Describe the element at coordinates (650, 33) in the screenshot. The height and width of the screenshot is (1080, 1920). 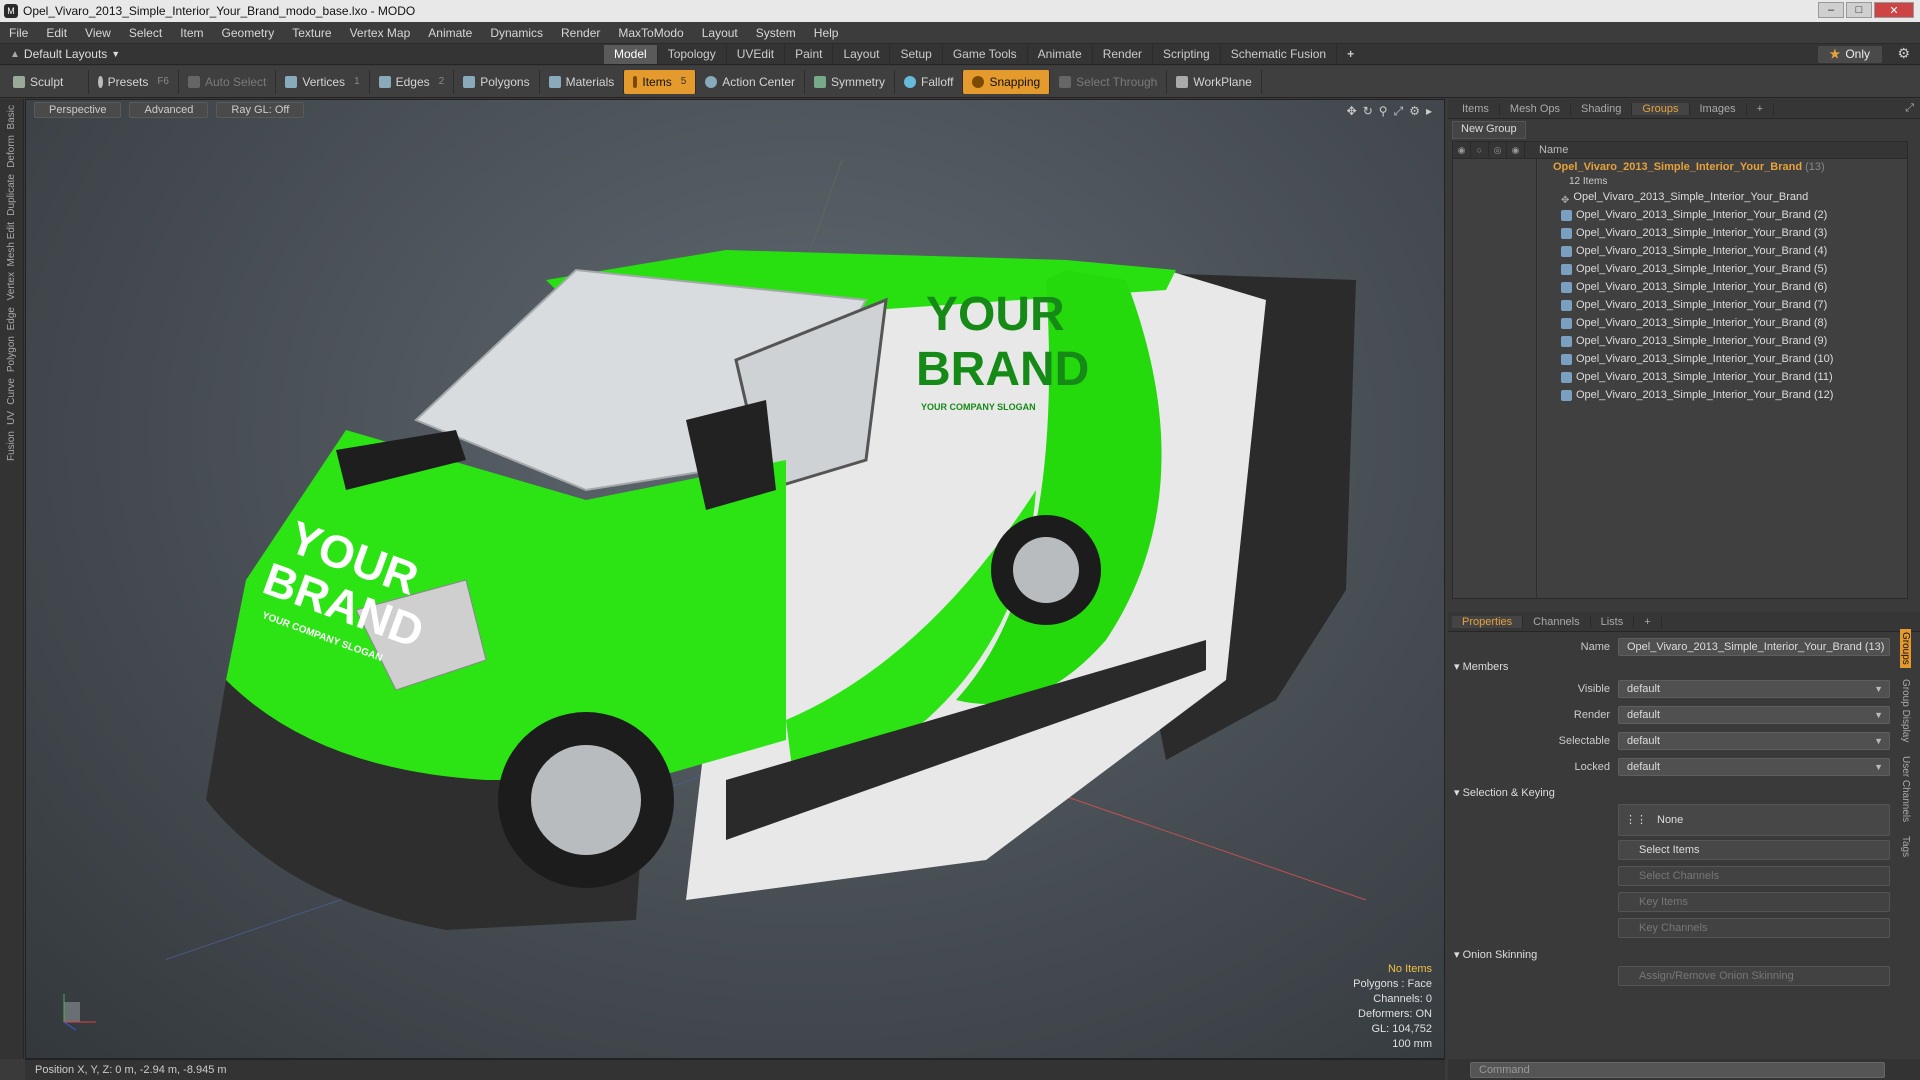
I see `menu-maxtomodo: MaxToModo` at that location.